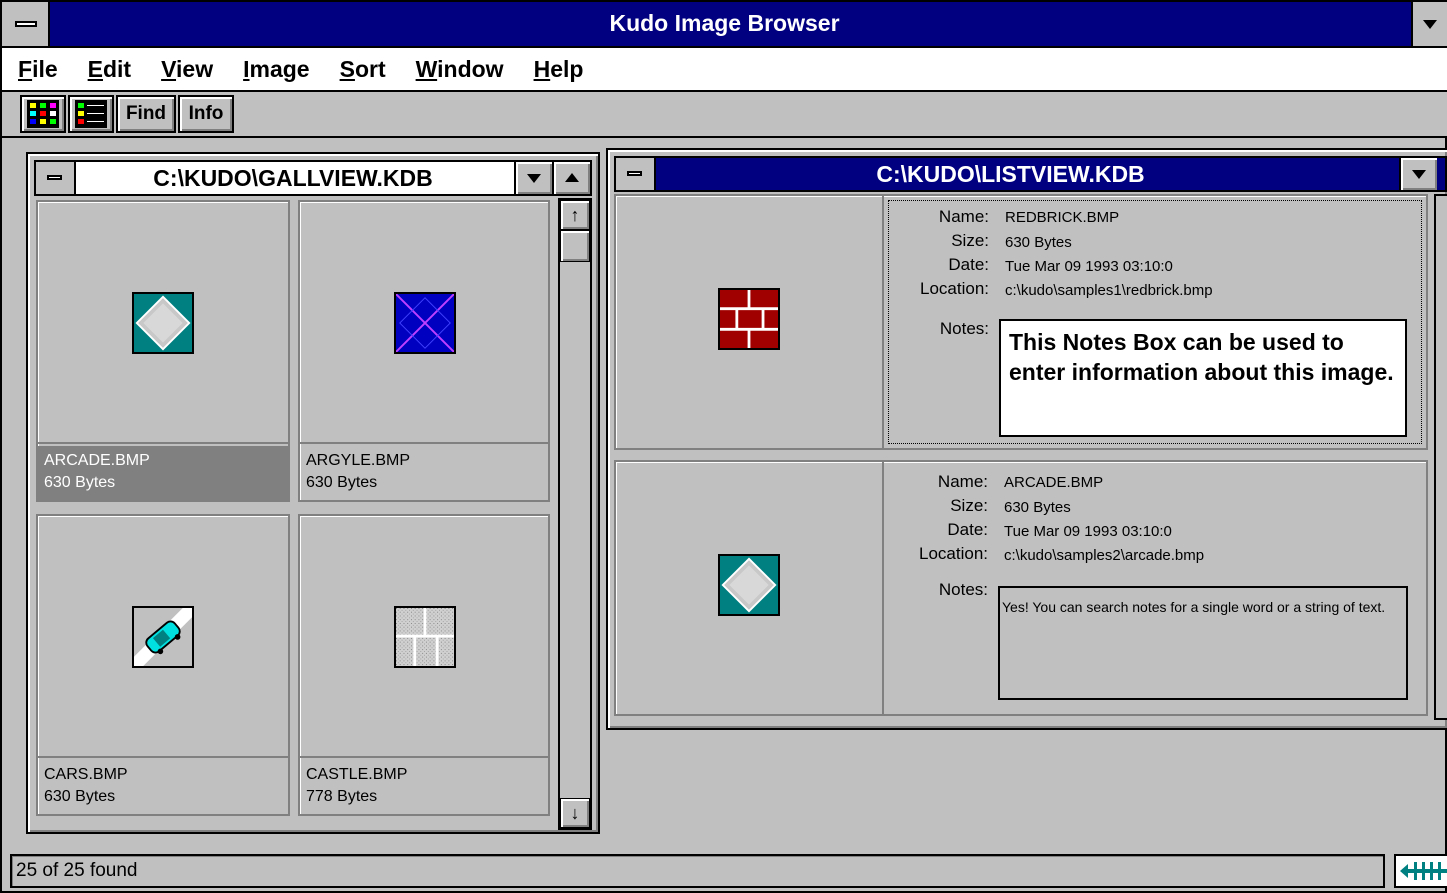 This screenshot has height=893, width=1447. Describe the element at coordinates (163, 787) in the screenshot. I see `gallery-item-label: CARS.BMP 630 Bytes` at that location.